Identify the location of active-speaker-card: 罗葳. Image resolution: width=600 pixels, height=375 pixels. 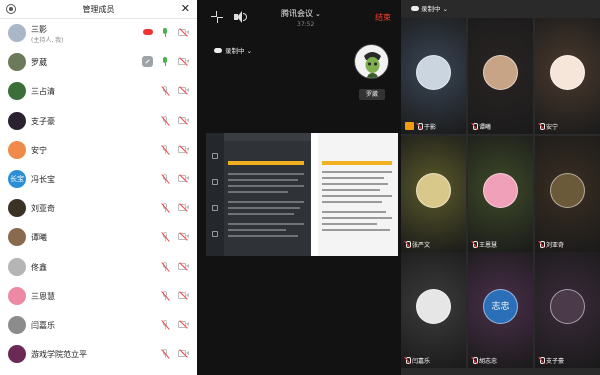
(371, 72).